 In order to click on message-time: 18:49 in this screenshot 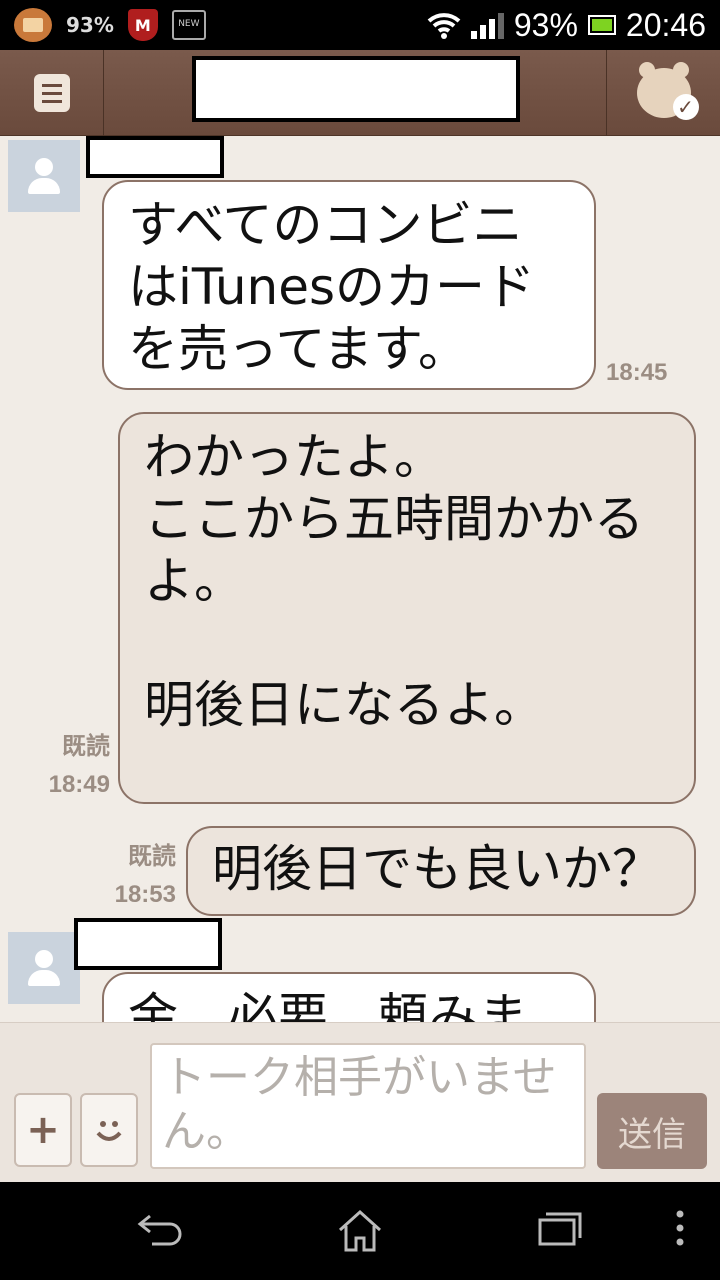, I will do `click(79, 784)`.